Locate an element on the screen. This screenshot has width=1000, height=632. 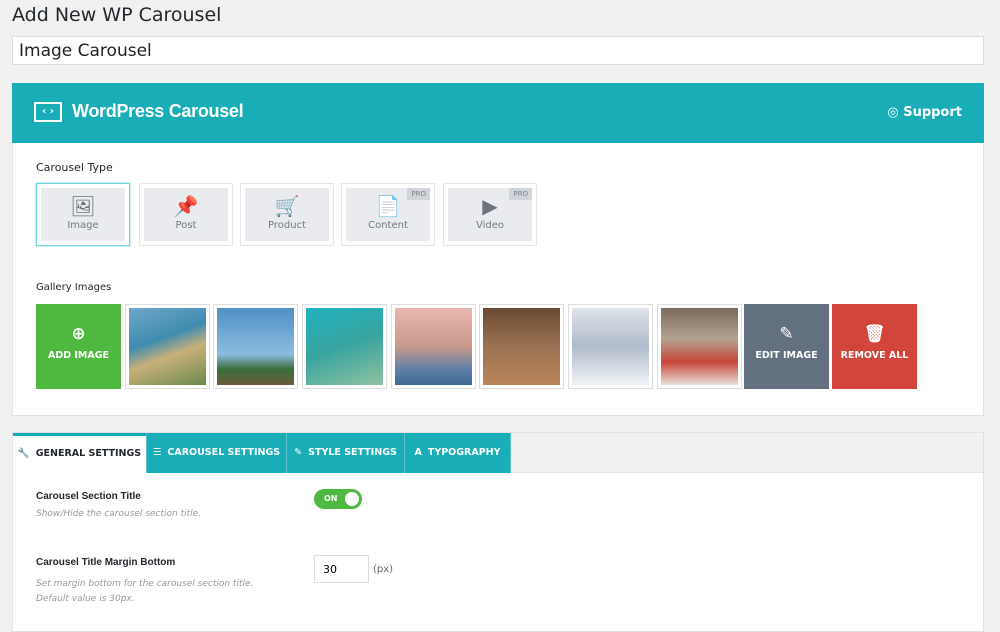
plus-circle-icon: ⊕ is located at coordinates (78, 334).